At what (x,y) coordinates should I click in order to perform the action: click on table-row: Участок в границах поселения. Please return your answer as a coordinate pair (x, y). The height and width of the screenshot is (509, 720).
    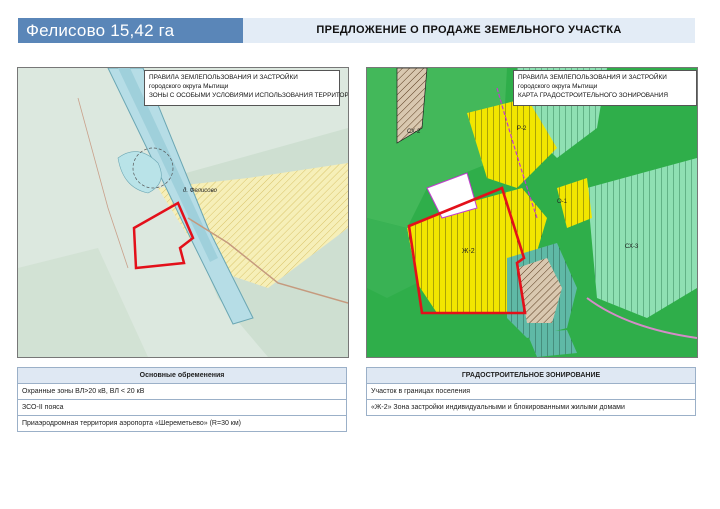
    Looking at the image, I should click on (531, 391).